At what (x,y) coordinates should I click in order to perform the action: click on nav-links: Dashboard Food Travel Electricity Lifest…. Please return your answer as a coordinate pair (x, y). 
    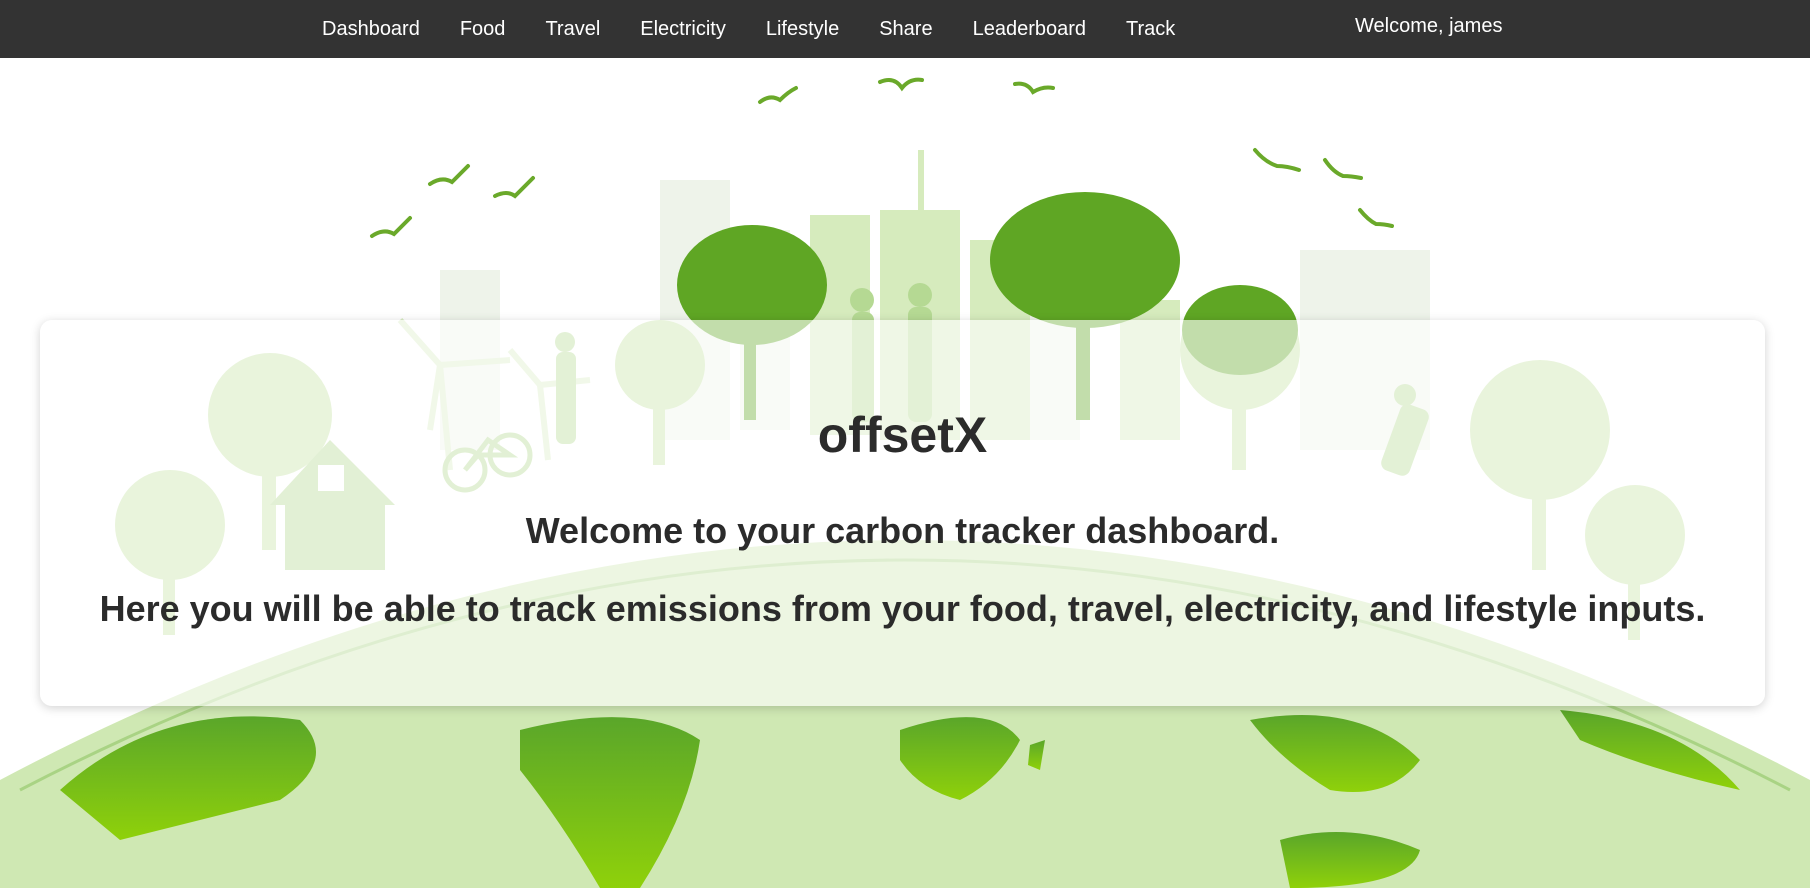
    Looking at the image, I should click on (768, 29).